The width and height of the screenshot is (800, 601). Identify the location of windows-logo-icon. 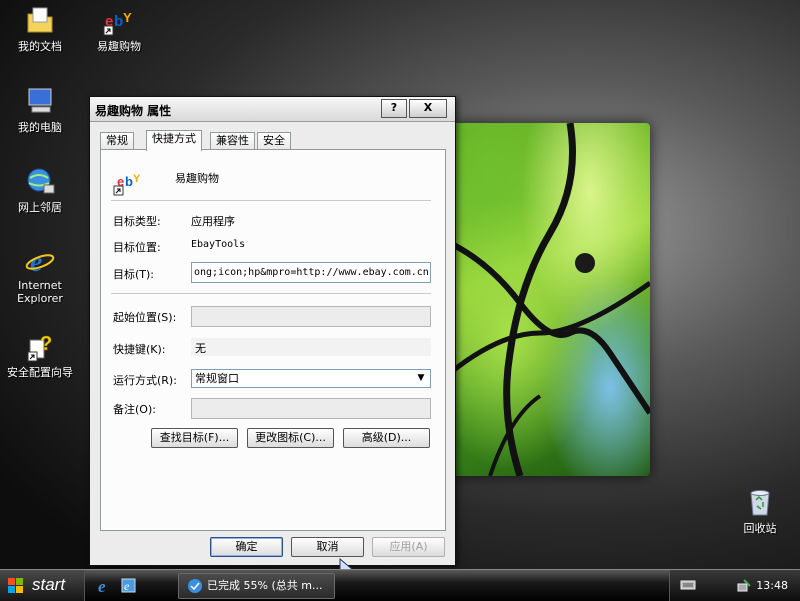
(15, 585).